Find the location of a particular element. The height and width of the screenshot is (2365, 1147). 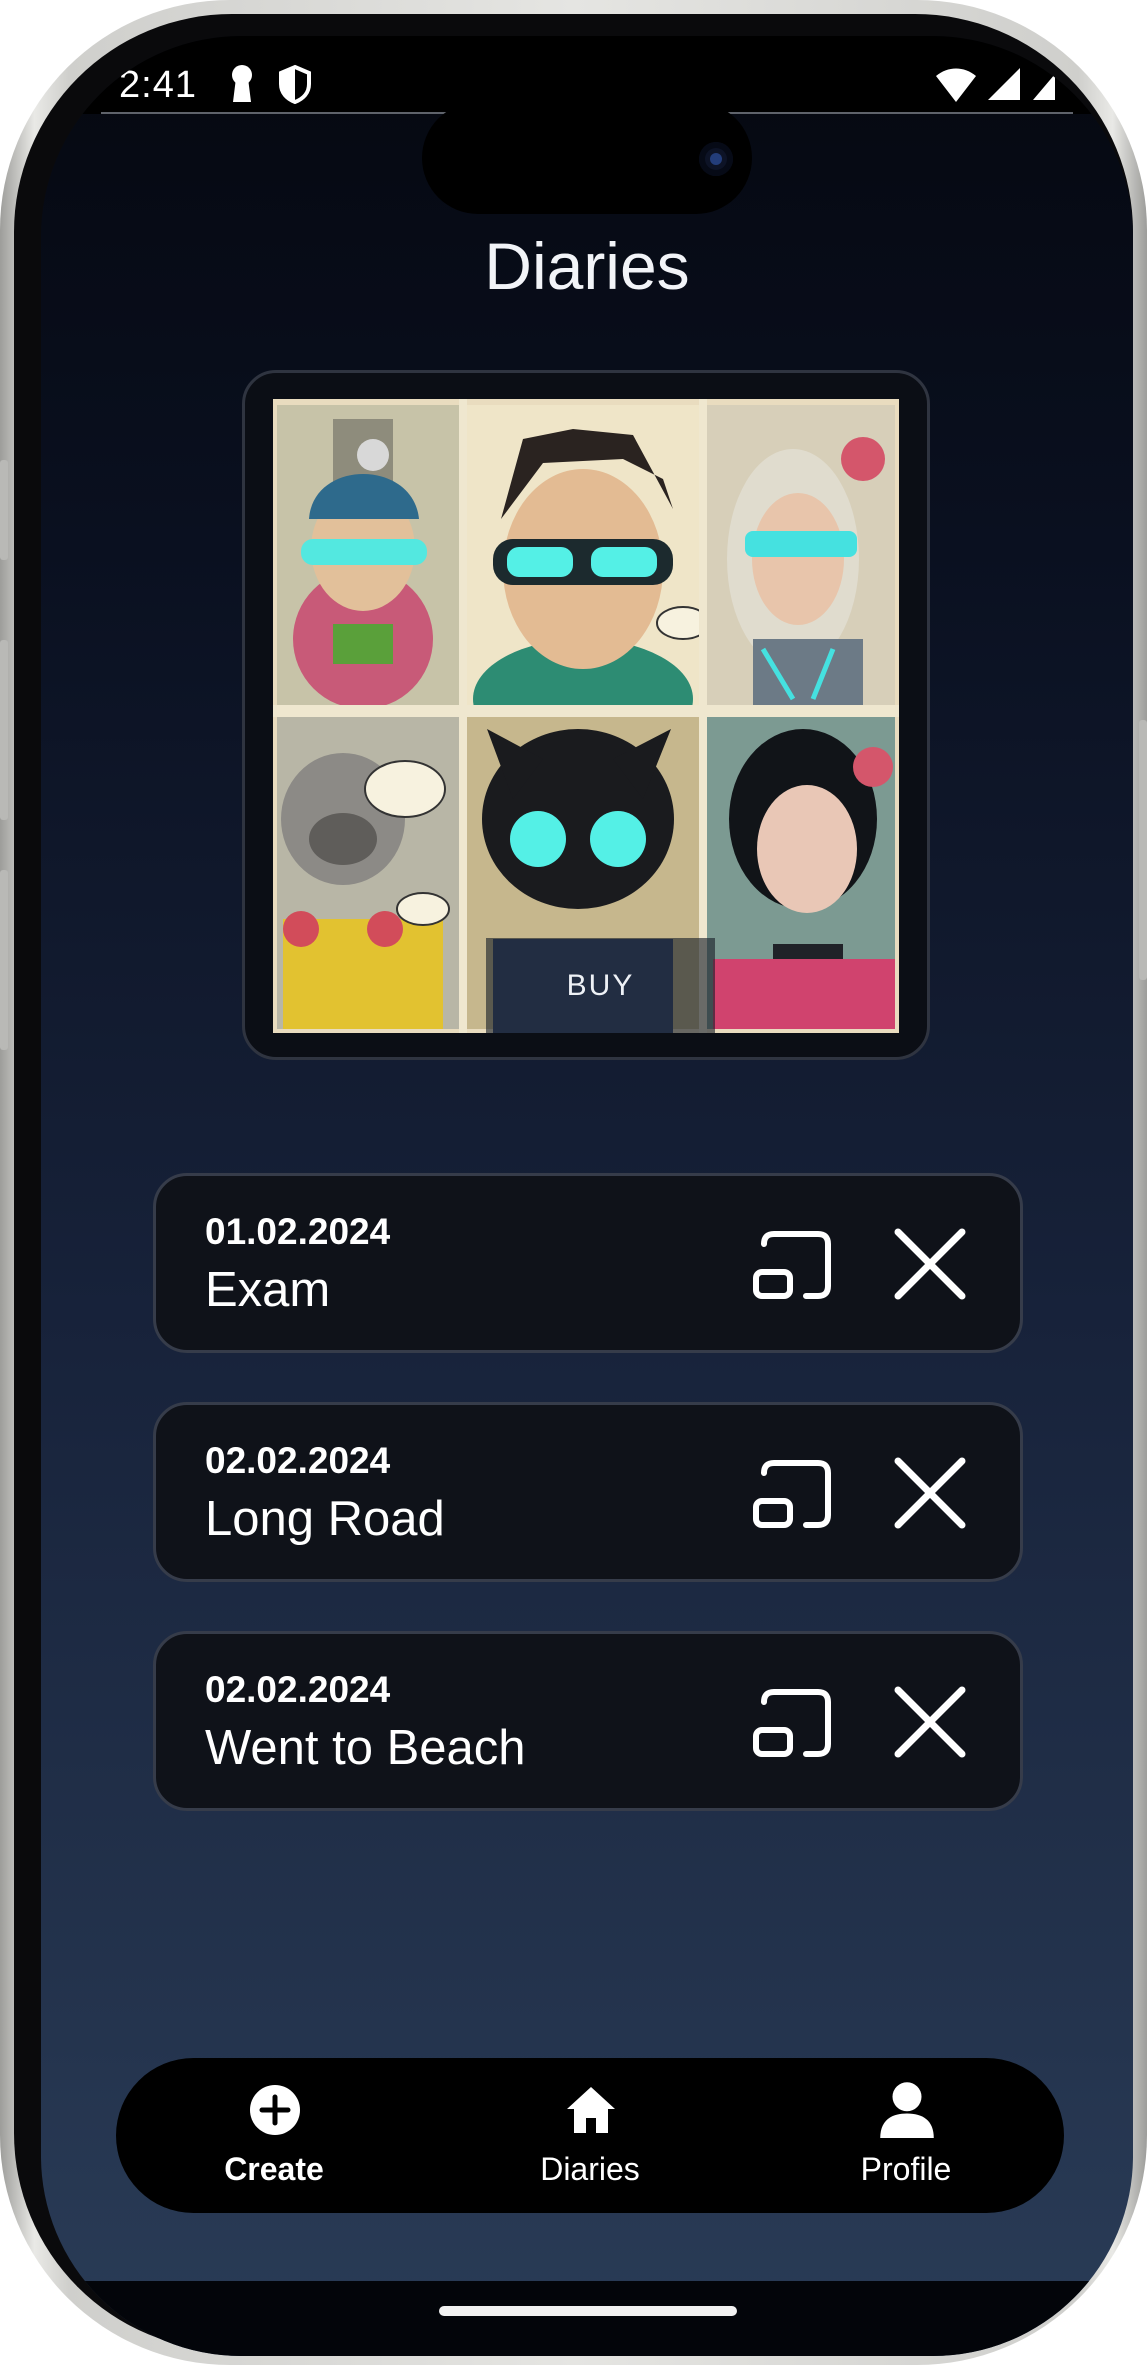

home-indicator is located at coordinates (588, 2311).